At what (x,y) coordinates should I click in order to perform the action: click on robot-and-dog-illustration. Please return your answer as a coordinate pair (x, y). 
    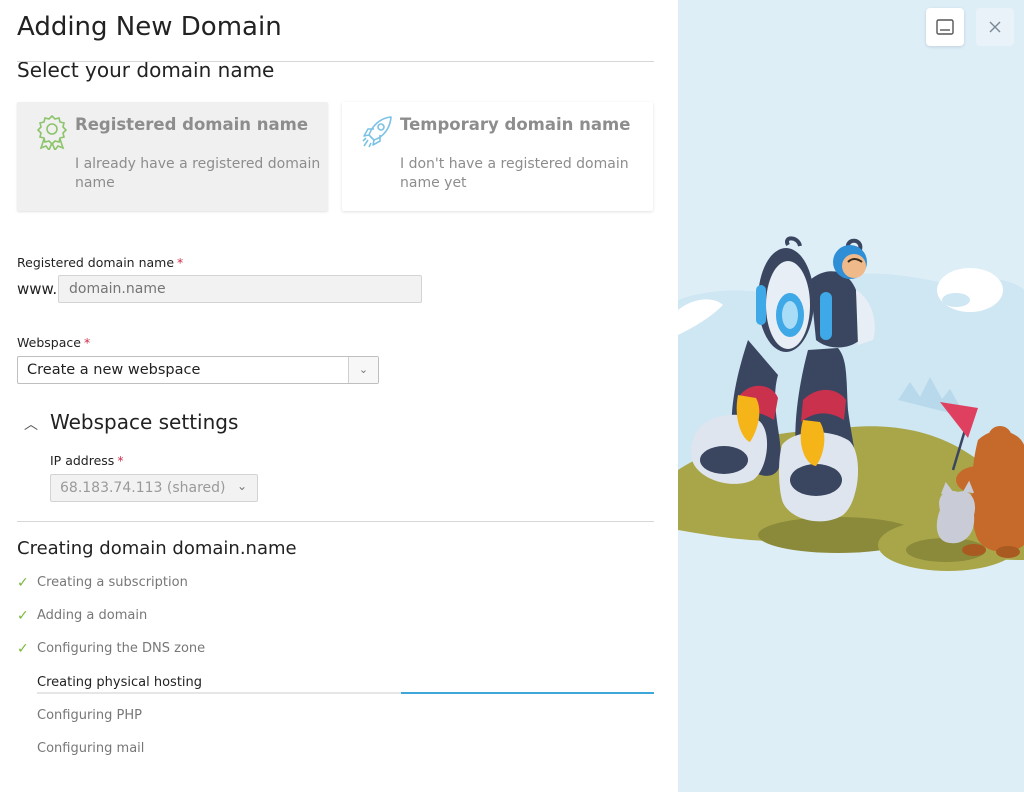
    Looking at the image, I should click on (851, 403).